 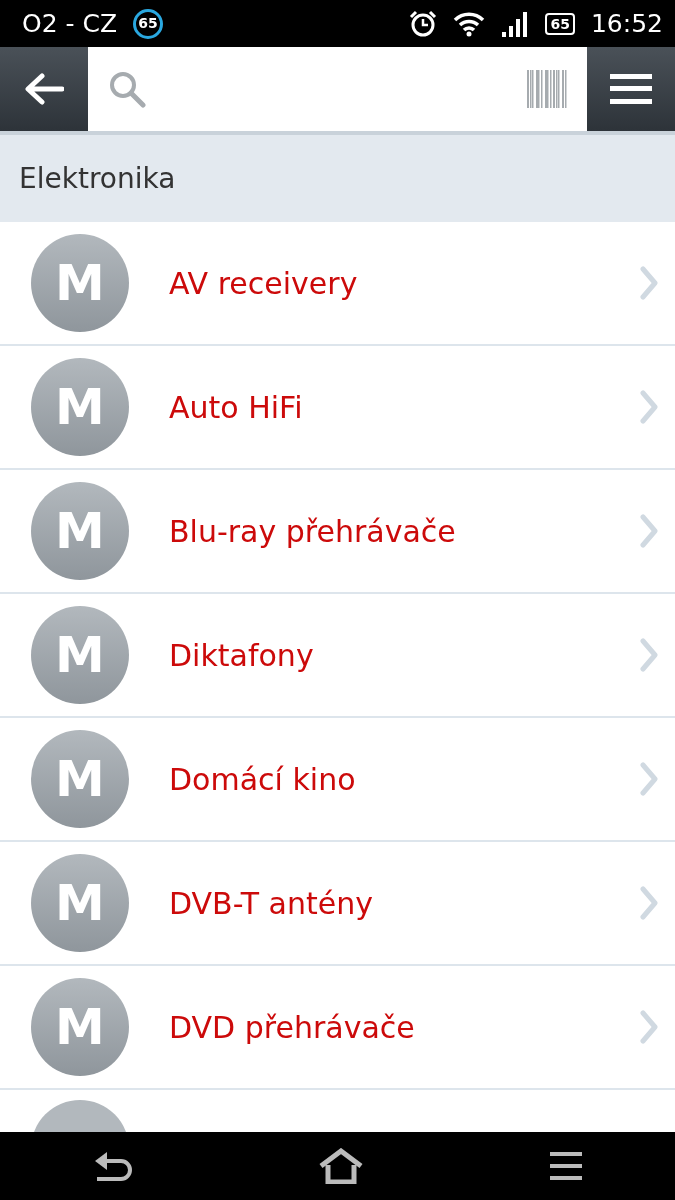 What do you see at coordinates (242, 655) in the screenshot?
I see `category-label: Diktafony` at bounding box center [242, 655].